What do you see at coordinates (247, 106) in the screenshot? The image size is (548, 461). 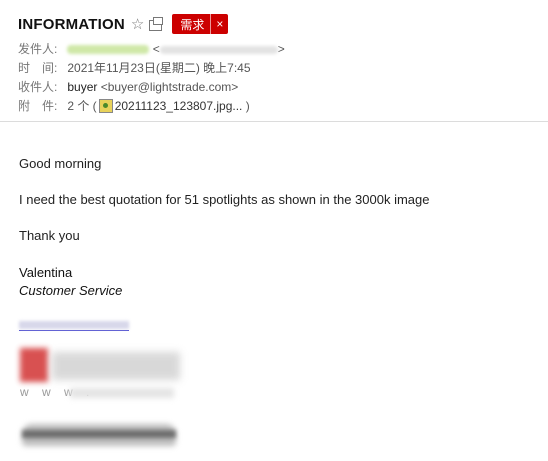 I see `attachment-close: )` at bounding box center [247, 106].